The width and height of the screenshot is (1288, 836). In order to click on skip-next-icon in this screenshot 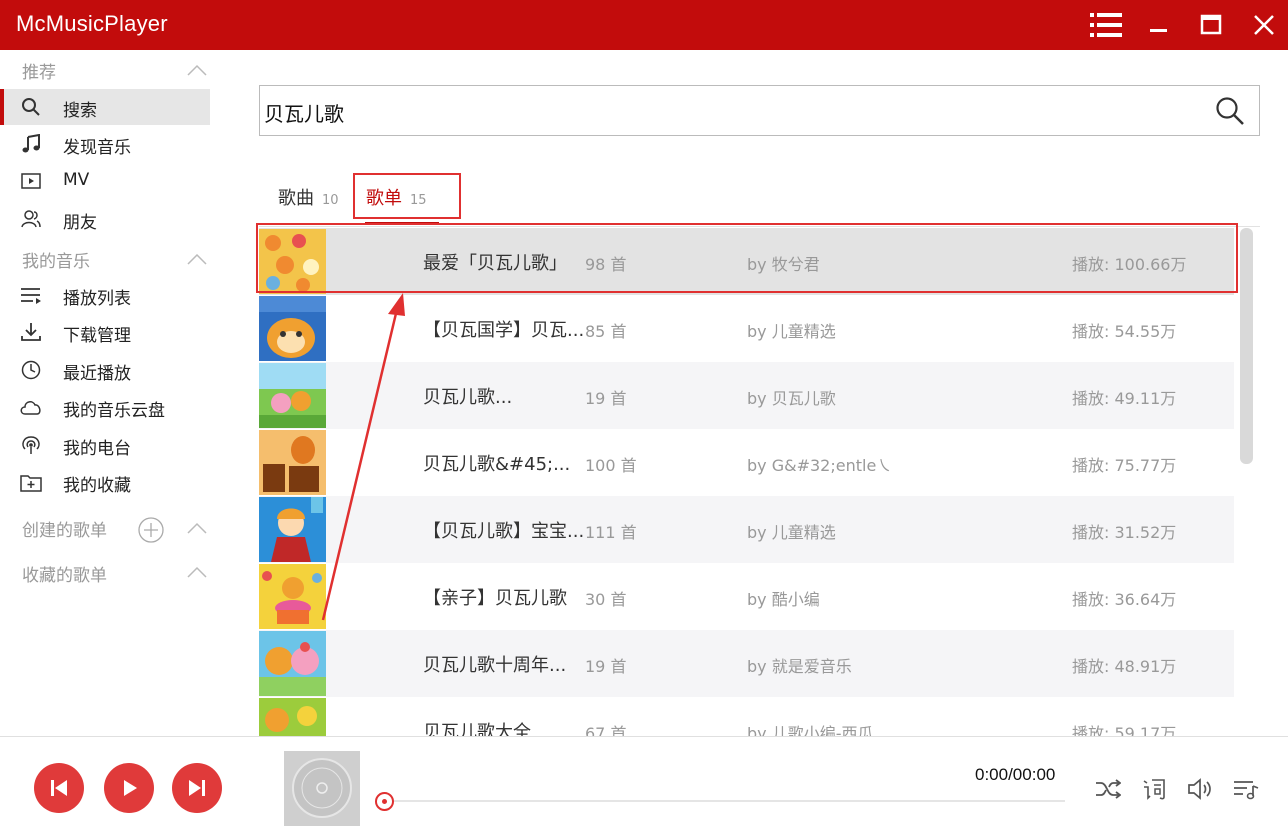, I will do `click(197, 788)`.